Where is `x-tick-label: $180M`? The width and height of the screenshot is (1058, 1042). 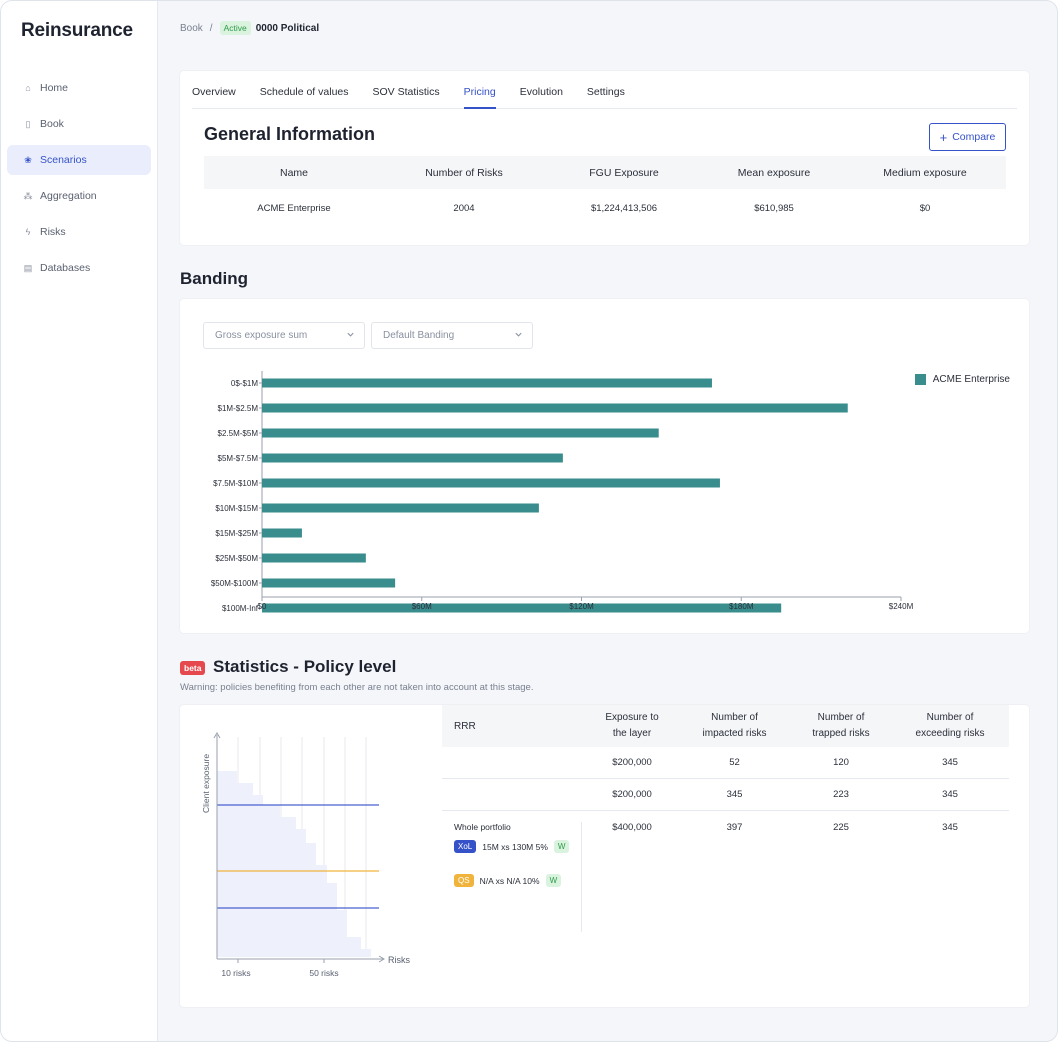 x-tick-label: $180M is located at coordinates (741, 606).